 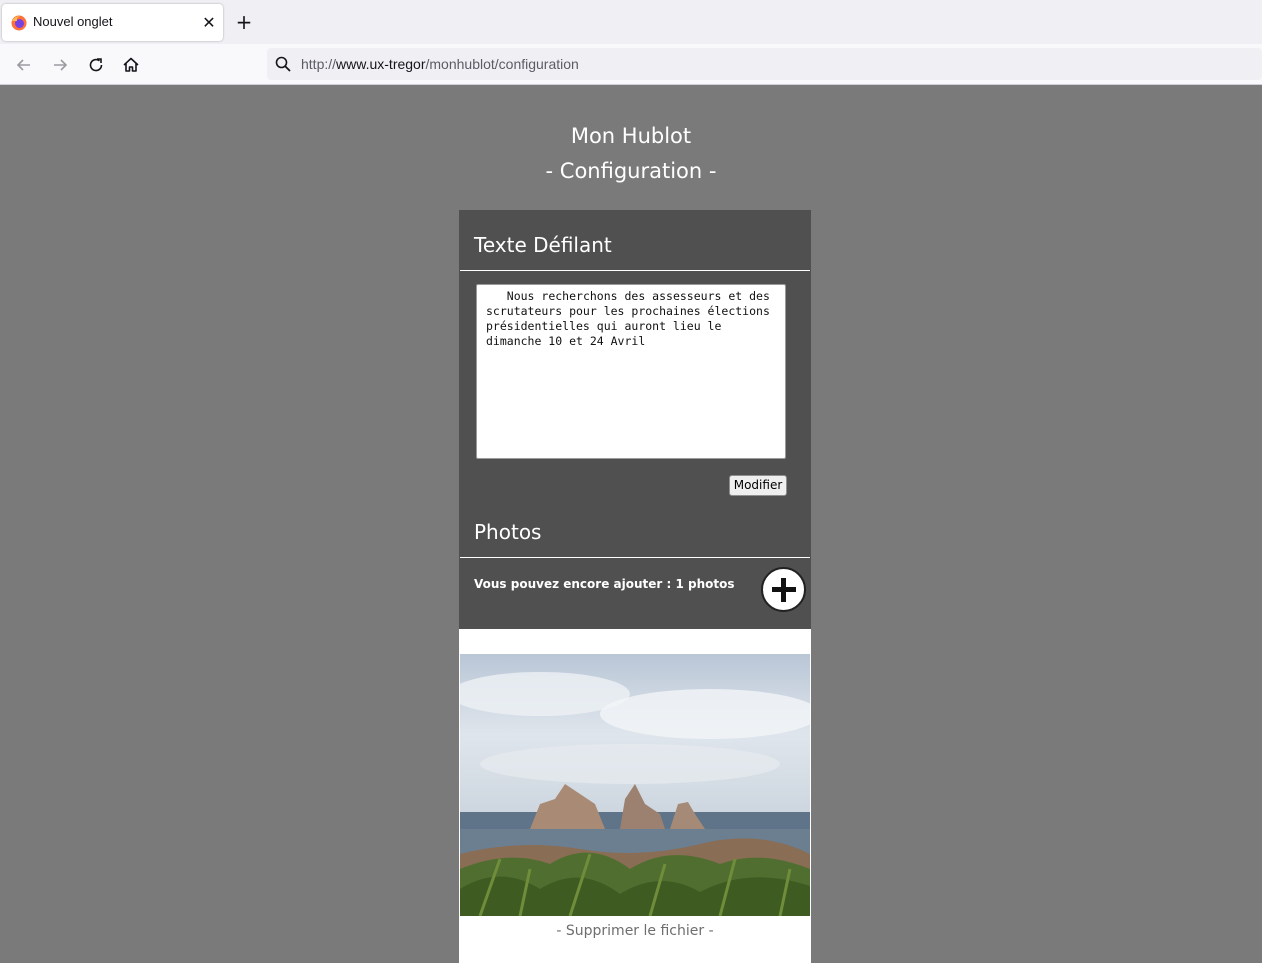 I want to click on firefox-icon, so click(x=19, y=23).